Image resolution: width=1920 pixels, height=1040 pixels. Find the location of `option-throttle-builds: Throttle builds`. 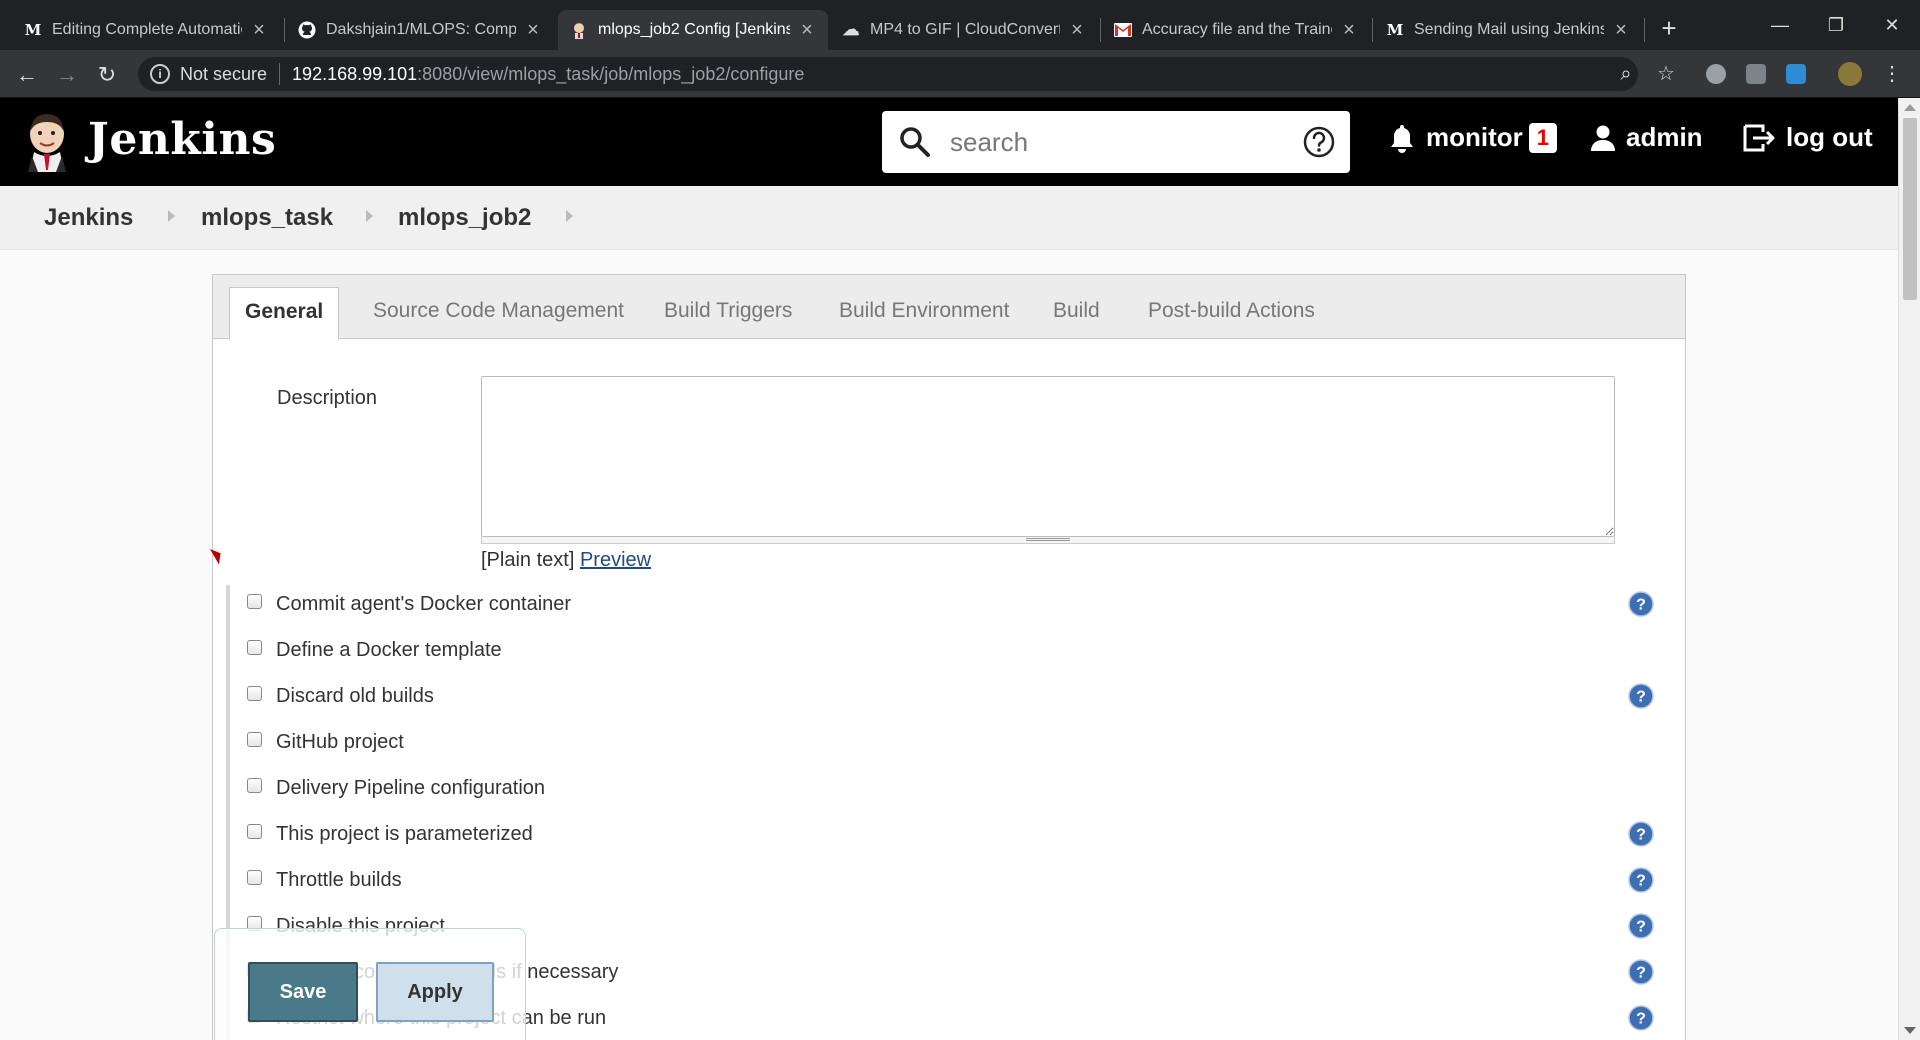

option-throttle-builds: Throttle builds is located at coordinates (324, 880).